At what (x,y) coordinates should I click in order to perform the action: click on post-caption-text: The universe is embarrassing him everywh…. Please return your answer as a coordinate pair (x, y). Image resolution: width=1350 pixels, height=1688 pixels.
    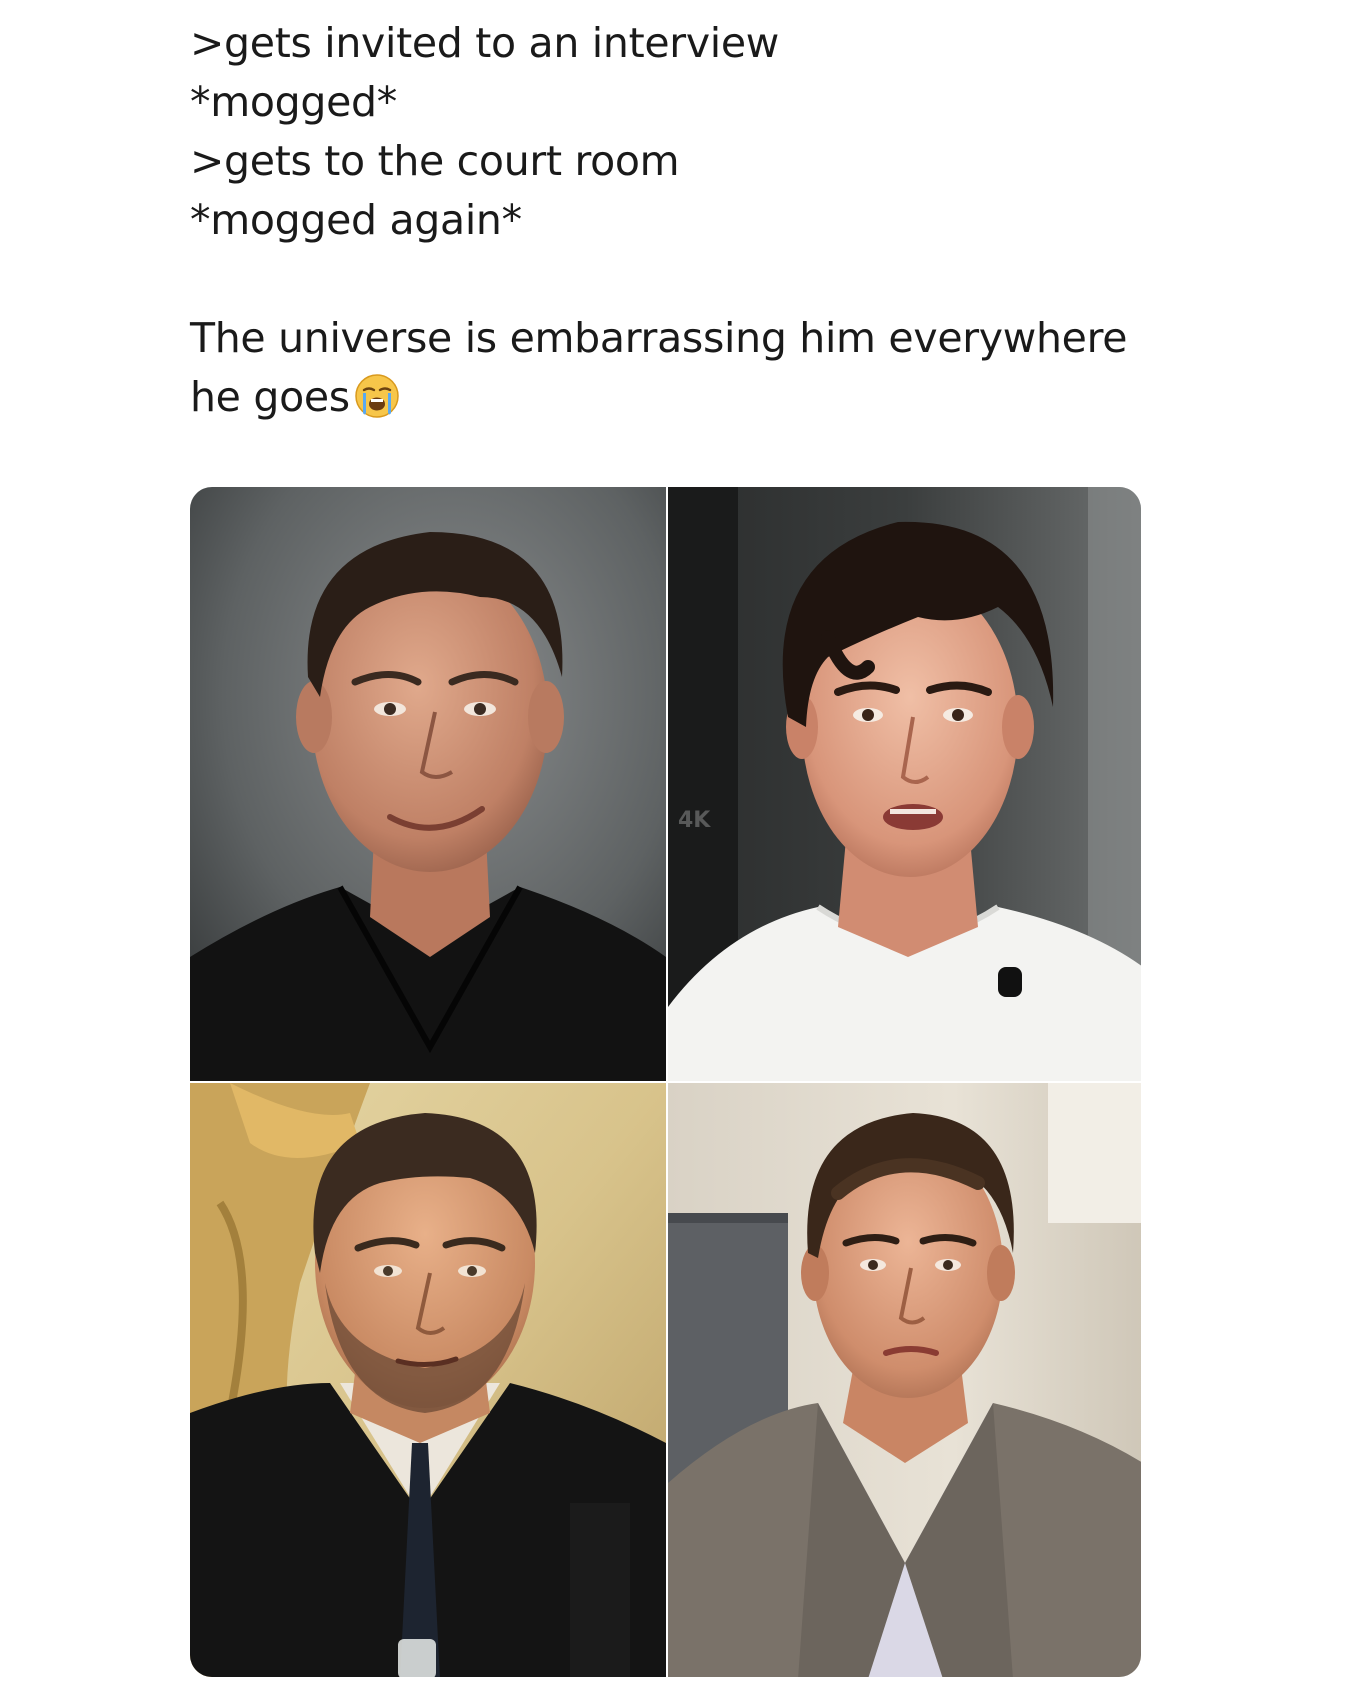
    Looking at the image, I should click on (659, 367).